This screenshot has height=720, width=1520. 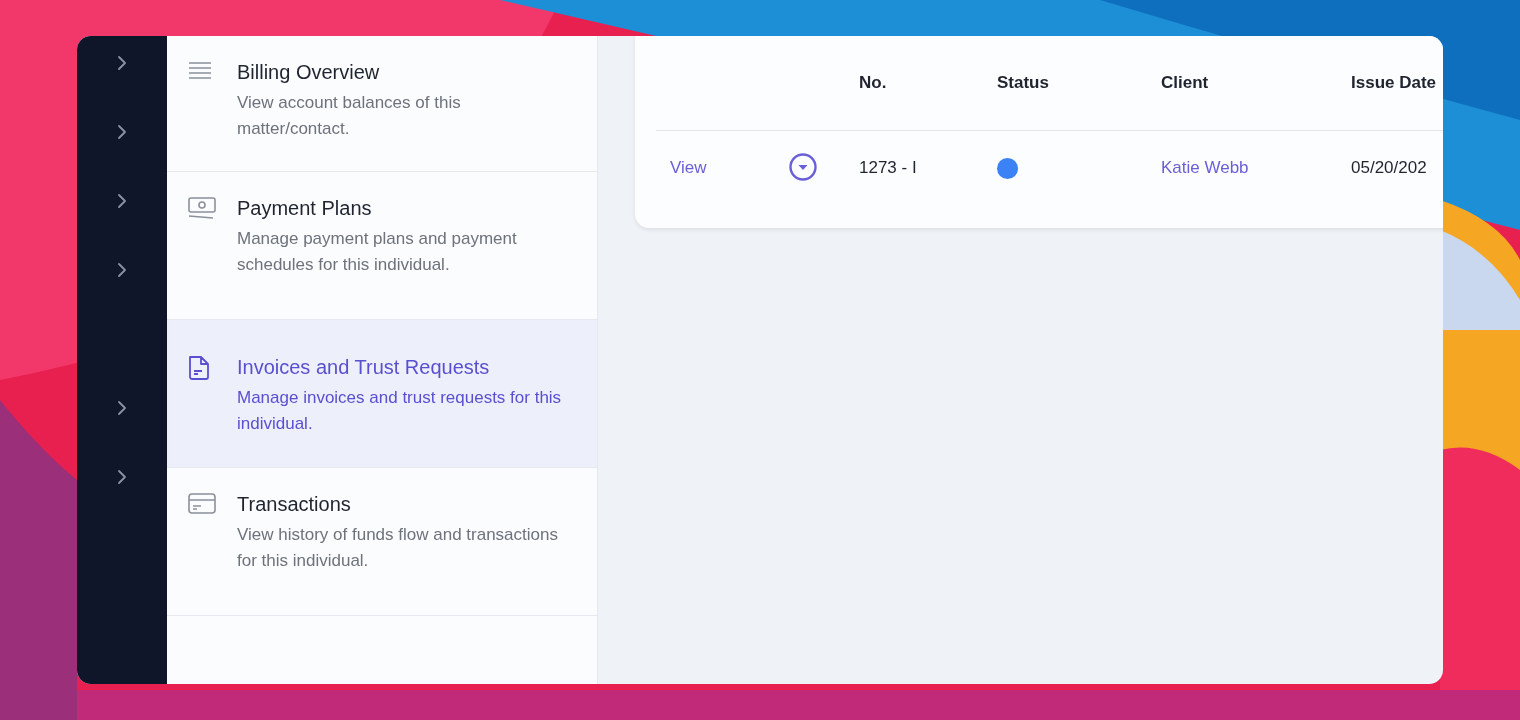 What do you see at coordinates (1205, 167) in the screenshot?
I see `client-link: Katie Webb` at bounding box center [1205, 167].